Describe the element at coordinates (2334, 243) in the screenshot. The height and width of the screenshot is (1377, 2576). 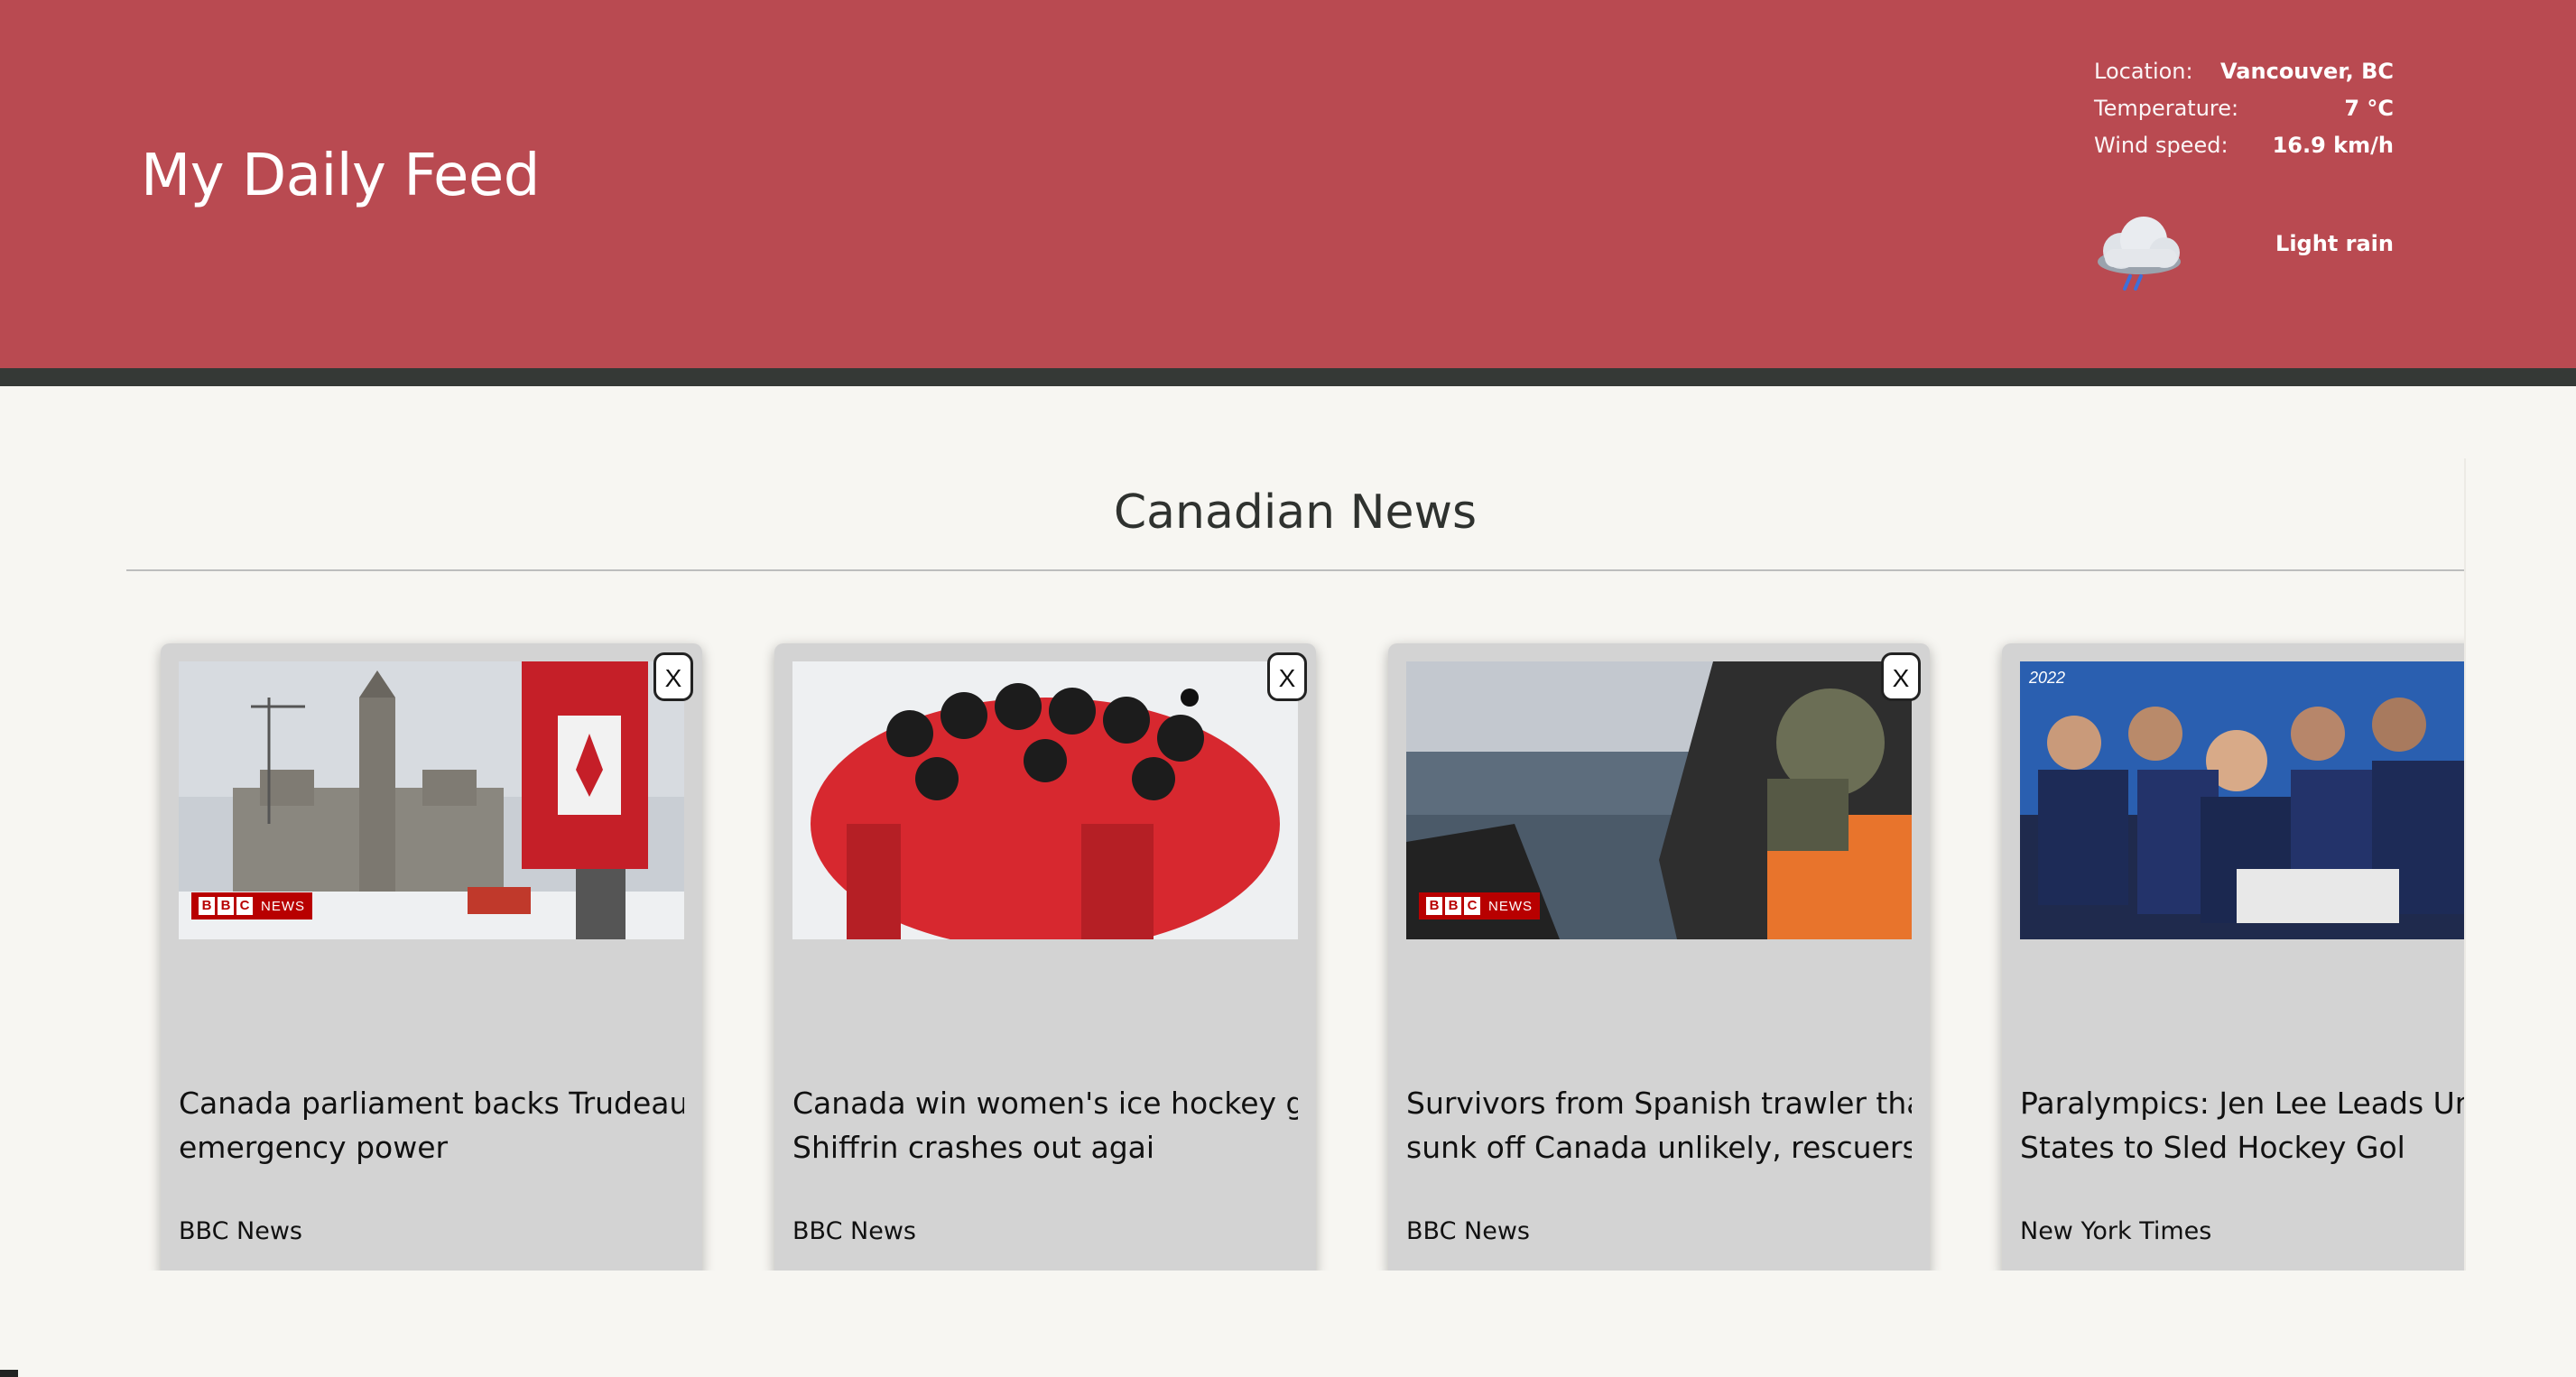
I see `weather-condition-text: Light rain` at that location.